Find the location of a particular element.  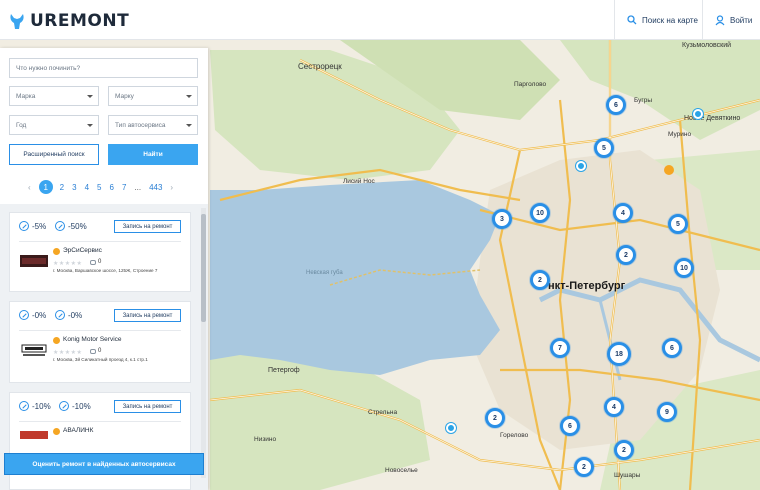

chevron-down-icon is located at coordinates (189, 96).